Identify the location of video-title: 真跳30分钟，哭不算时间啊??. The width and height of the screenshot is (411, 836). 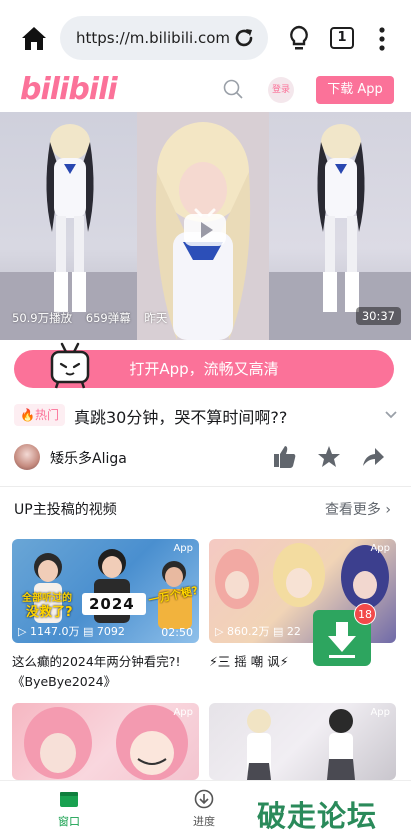
(181, 417).